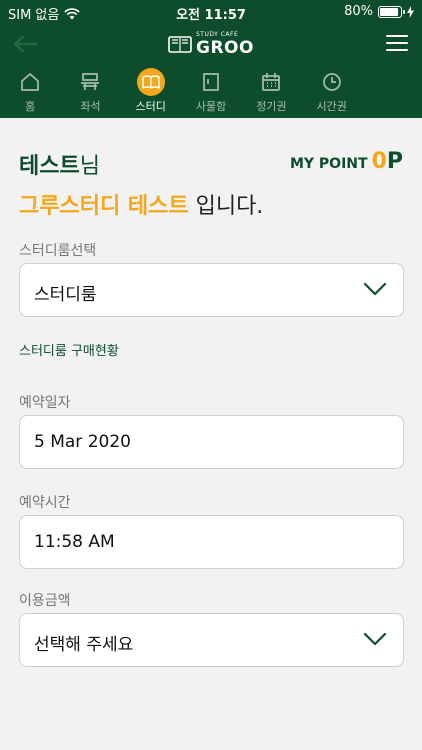 Image resolution: width=422 pixels, height=750 pixels. Describe the element at coordinates (90, 81) in the screenshot. I see `seat-icon` at that location.